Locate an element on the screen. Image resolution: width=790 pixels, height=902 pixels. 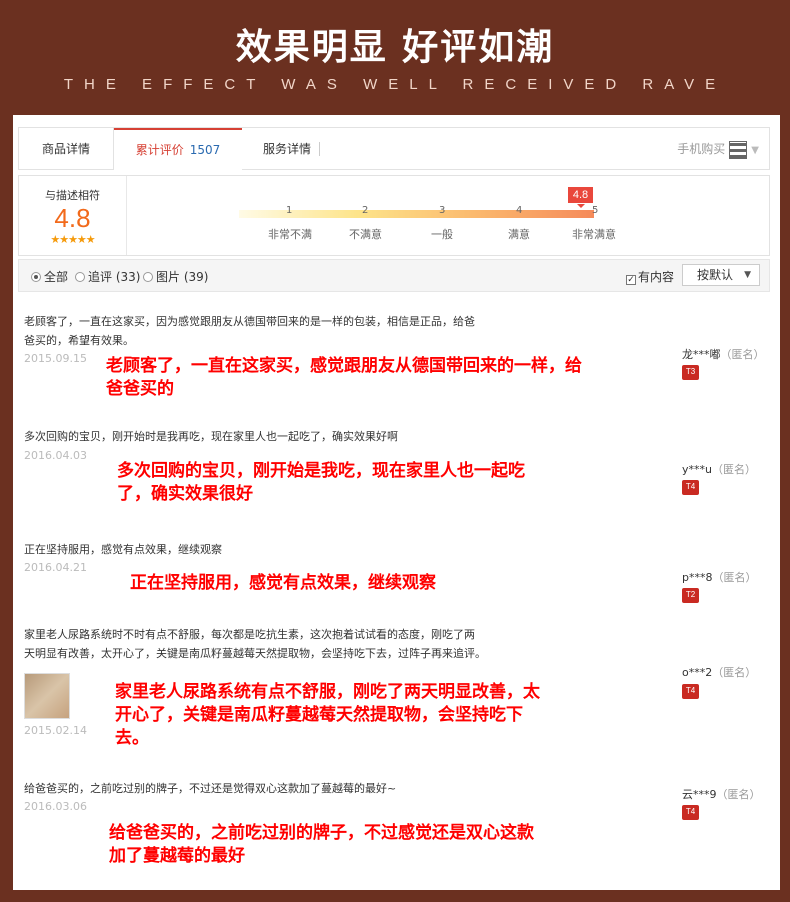
tab-bar: 商品详情 累计评价 1507 服务详情 手机购买 ▼ is located at coordinates (394, 149).